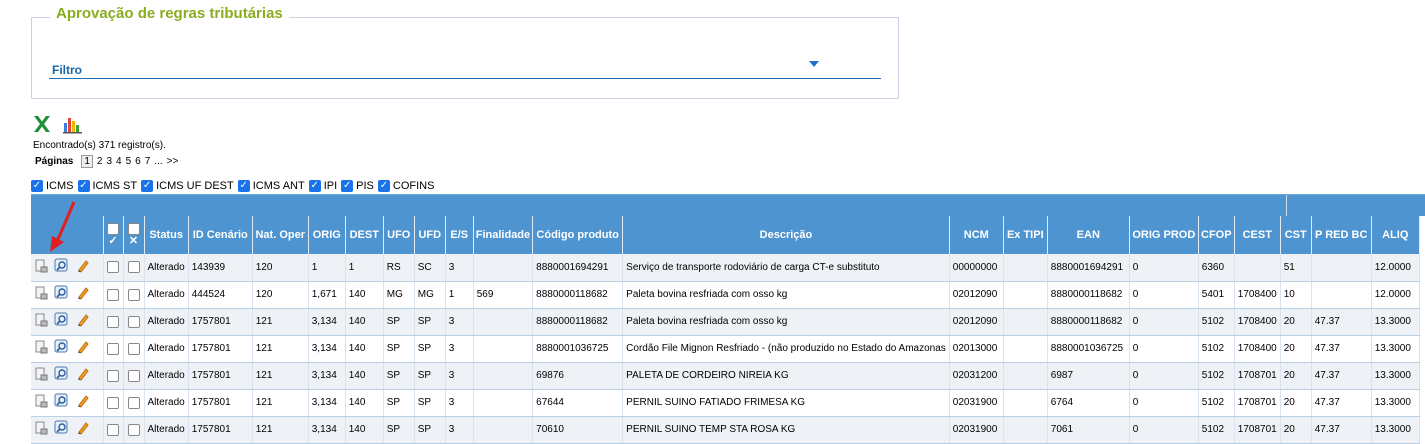 The image size is (1425, 444). What do you see at coordinates (578, 235) in the screenshot?
I see `column-header: Código produto` at bounding box center [578, 235].